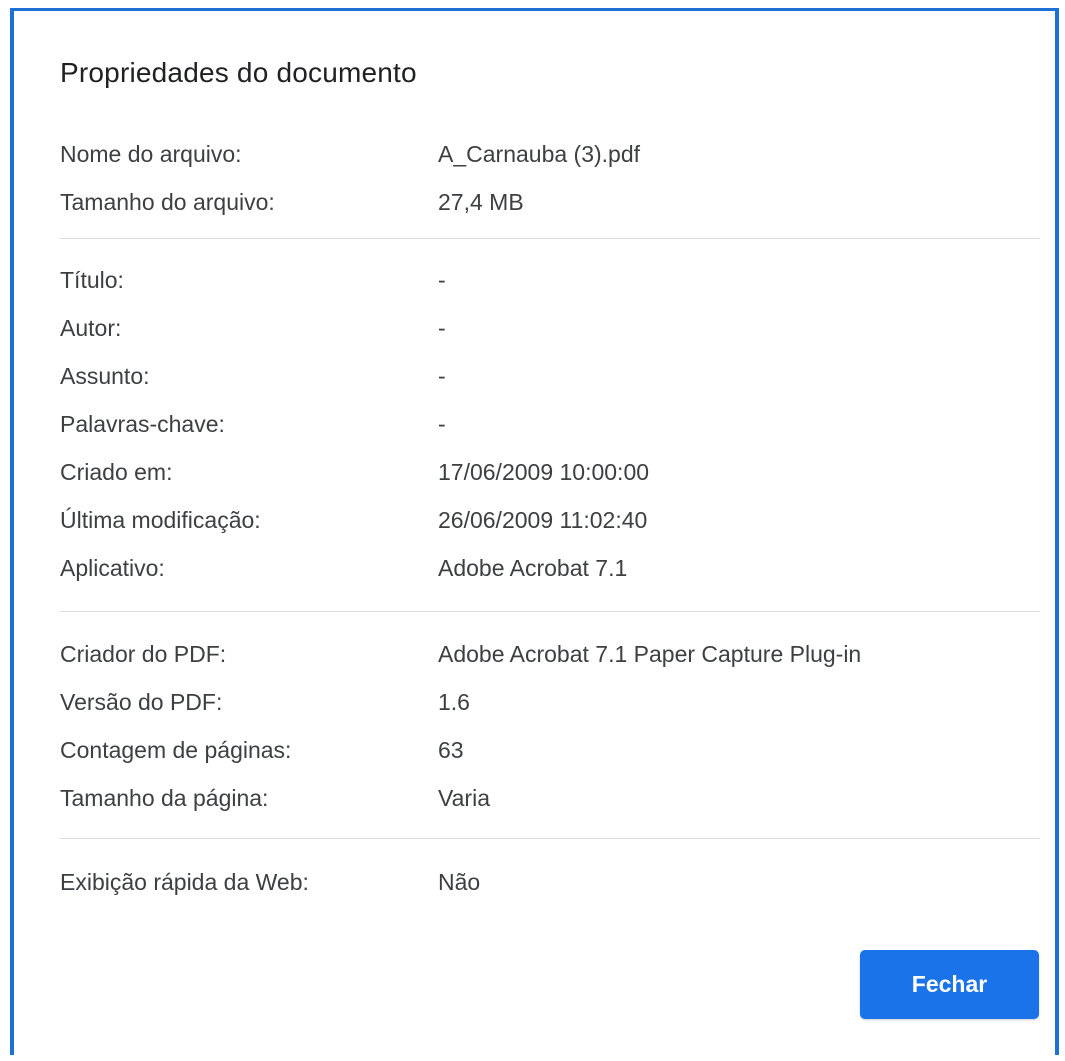 Image resolution: width=1065 pixels, height=1061 pixels. I want to click on property-label: Versão do PDF:, so click(141, 702).